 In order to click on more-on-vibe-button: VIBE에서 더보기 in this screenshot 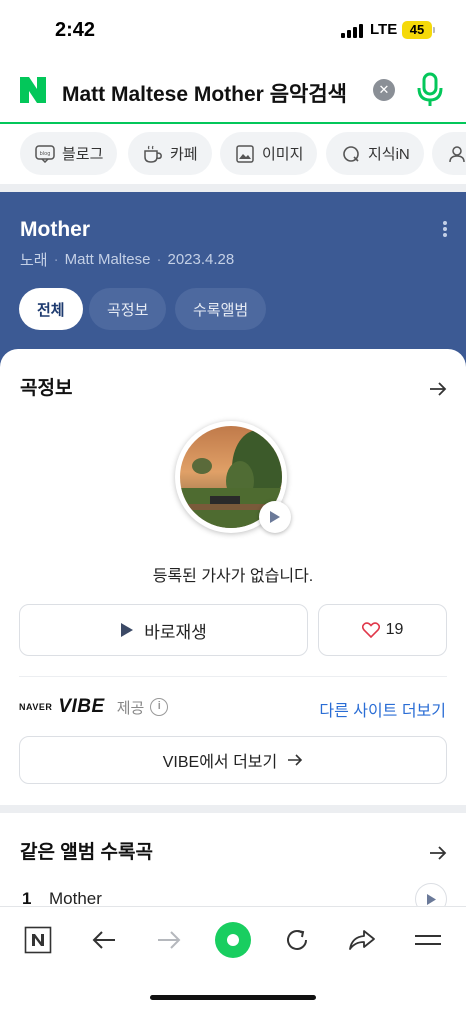, I will do `click(233, 760)`.